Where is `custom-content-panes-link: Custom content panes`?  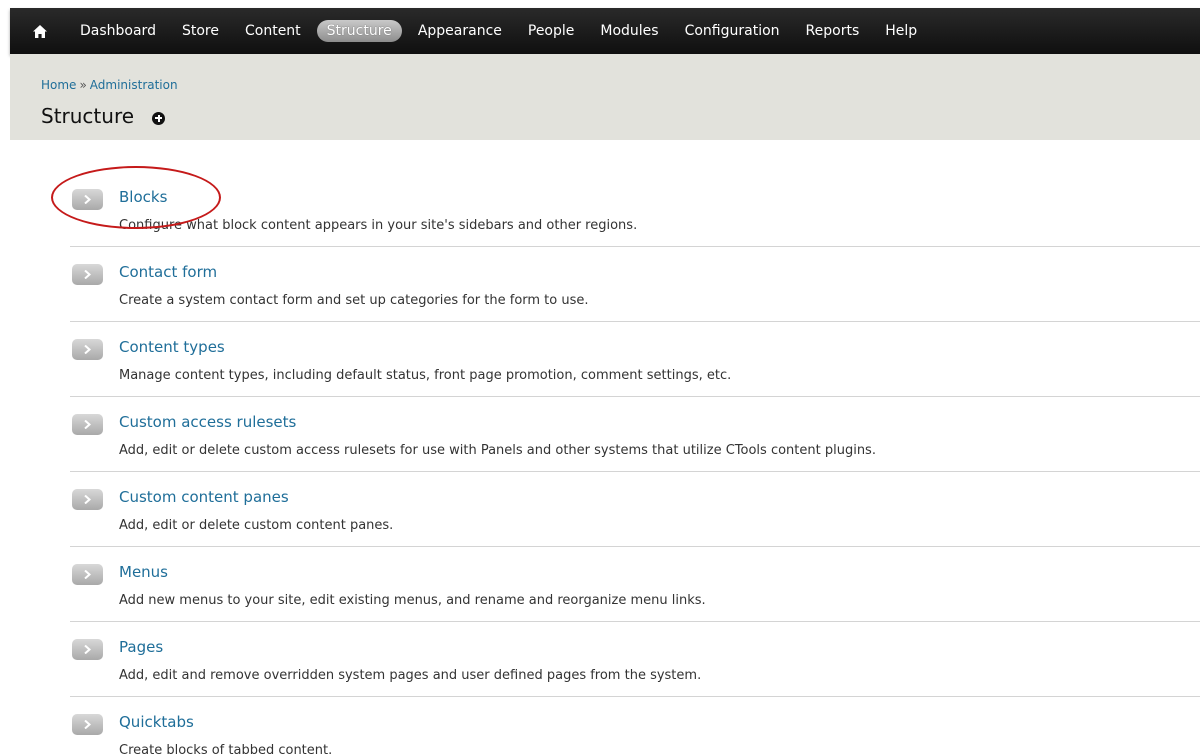 custom-content-panes-link: Custom content panes is located at coordinates (204, 497).